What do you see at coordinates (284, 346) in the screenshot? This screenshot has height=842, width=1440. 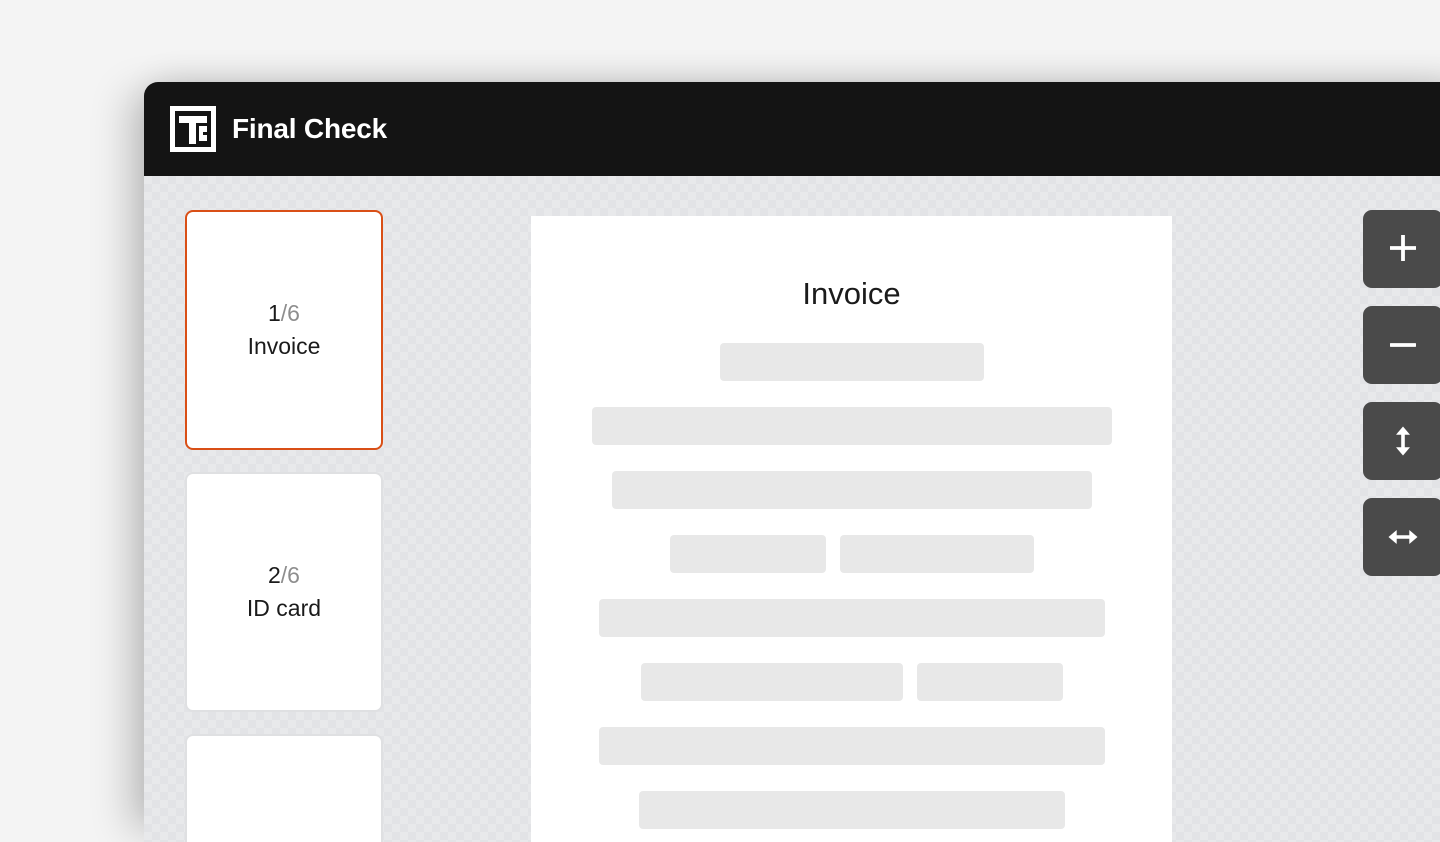 I see `thumbnail-label: Invoice` at bounding box center [284, 346].